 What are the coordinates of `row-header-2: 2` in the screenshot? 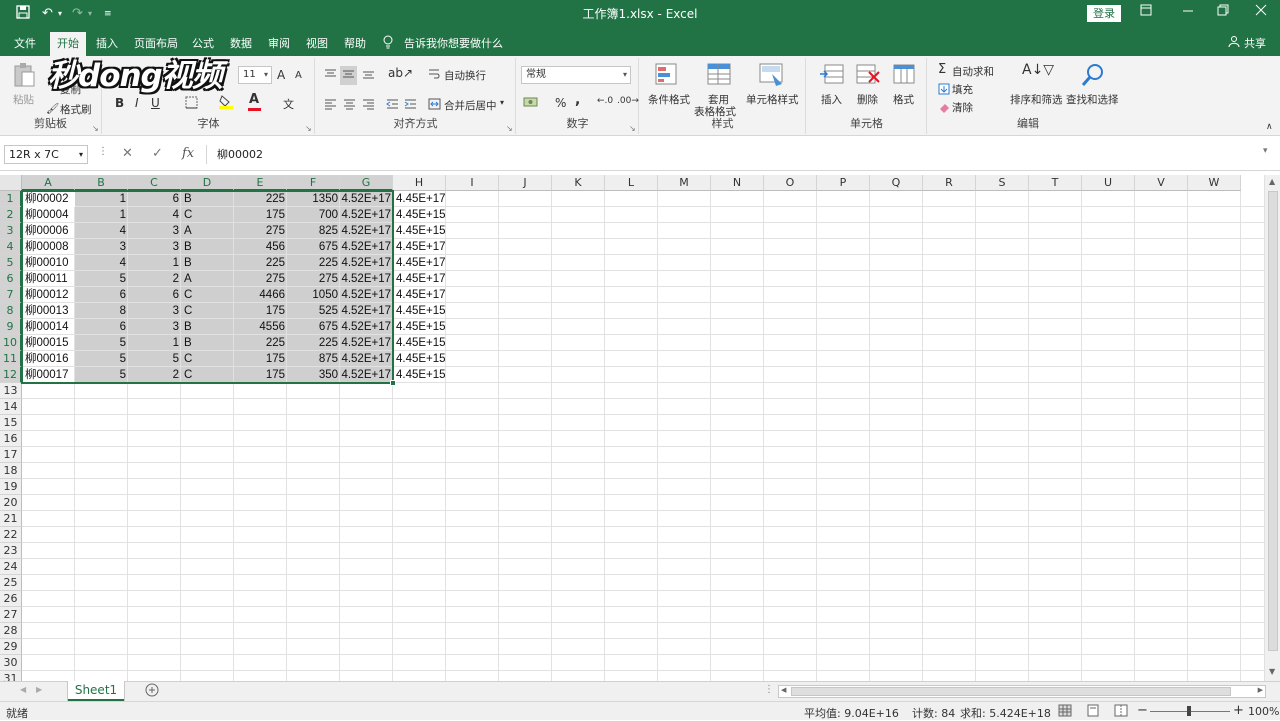 It's located at (11, 215).